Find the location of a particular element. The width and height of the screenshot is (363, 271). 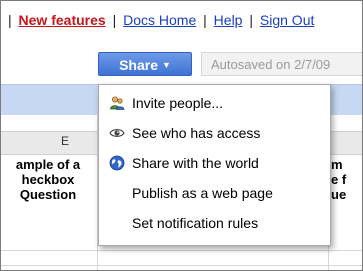

new-features-link: New features is located at coordinates (62, 20).